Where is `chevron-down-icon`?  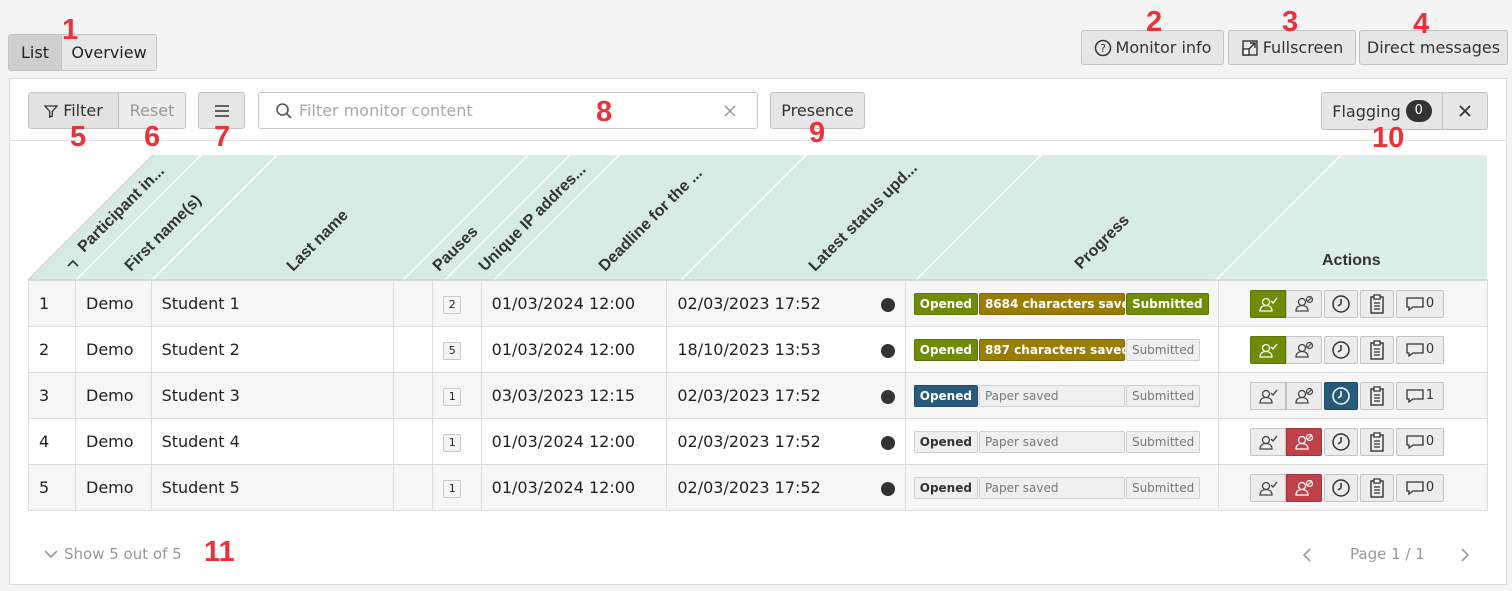 chevron-down-icon is located at coordinates (51, 554).